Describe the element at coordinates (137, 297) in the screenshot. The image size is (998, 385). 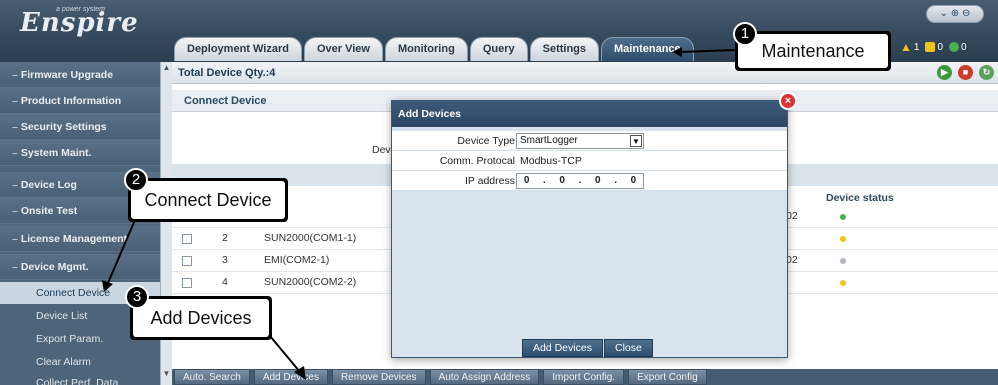
I see `step-3-badge: 3` at that location.